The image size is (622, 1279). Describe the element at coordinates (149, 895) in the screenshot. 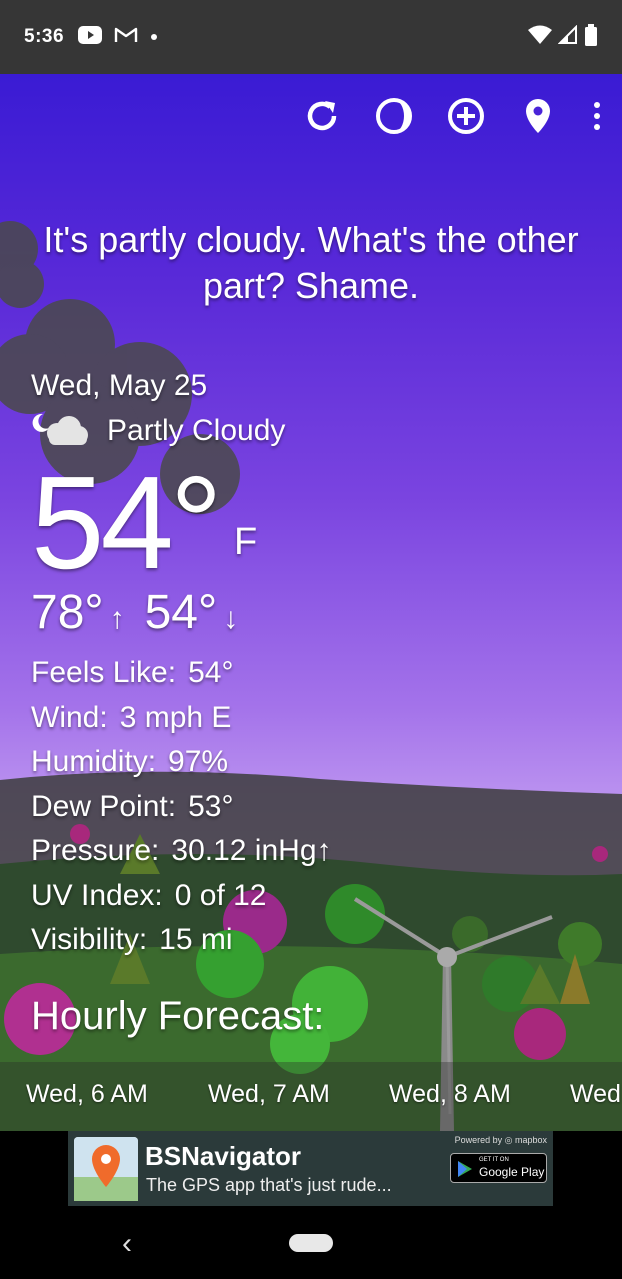

I see `detail-uv-index: UV Index: 0 of 12` at that location.